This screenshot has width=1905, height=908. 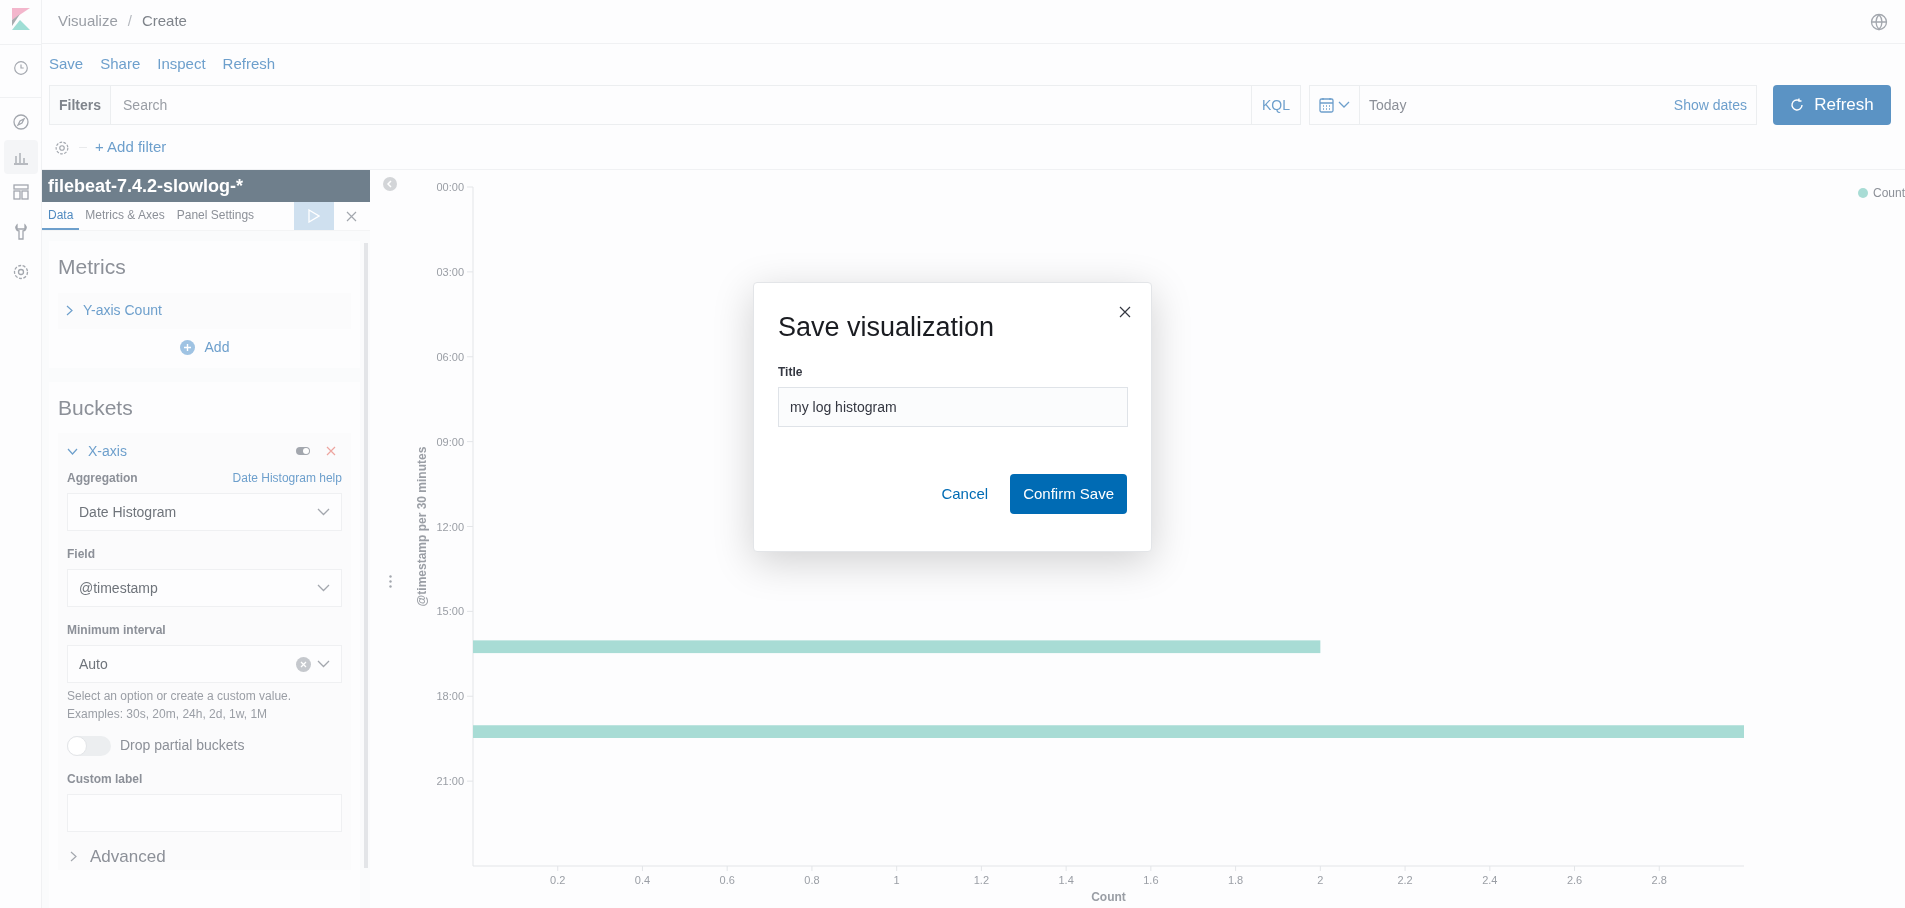 What do you see at coordinates (1388, 105) in the screenshot?
I see `date-text: Today` at bounding box center [1388, 105].